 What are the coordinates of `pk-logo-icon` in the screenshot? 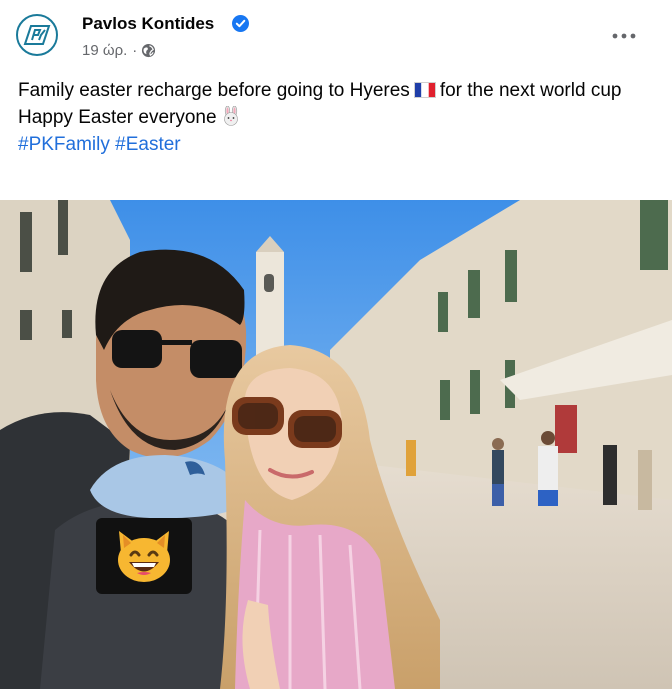 It's located at (37, 35).